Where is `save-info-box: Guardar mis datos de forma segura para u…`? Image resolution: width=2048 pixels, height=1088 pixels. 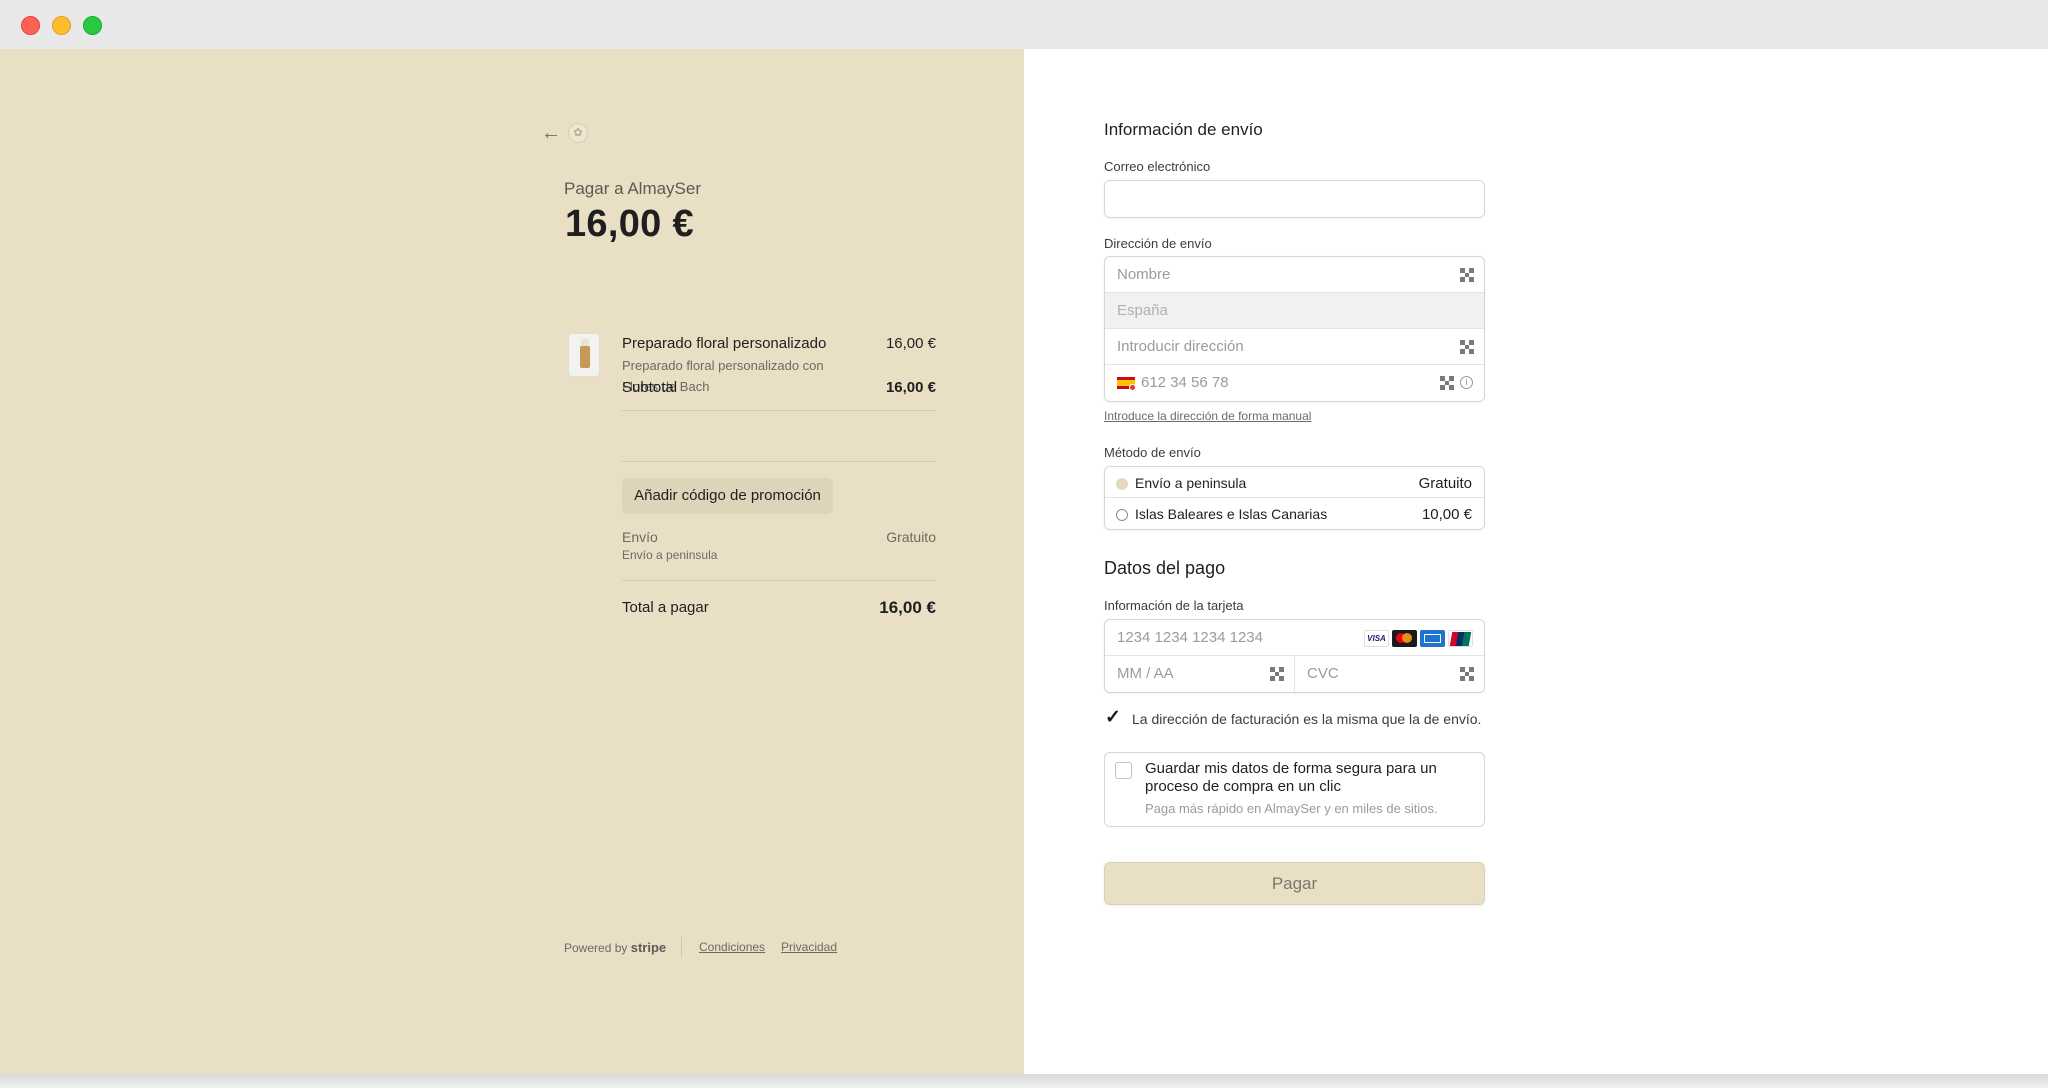 save-info-box: Guardar mis datos de forma segura para u… is located at coordinates (1294, 789).